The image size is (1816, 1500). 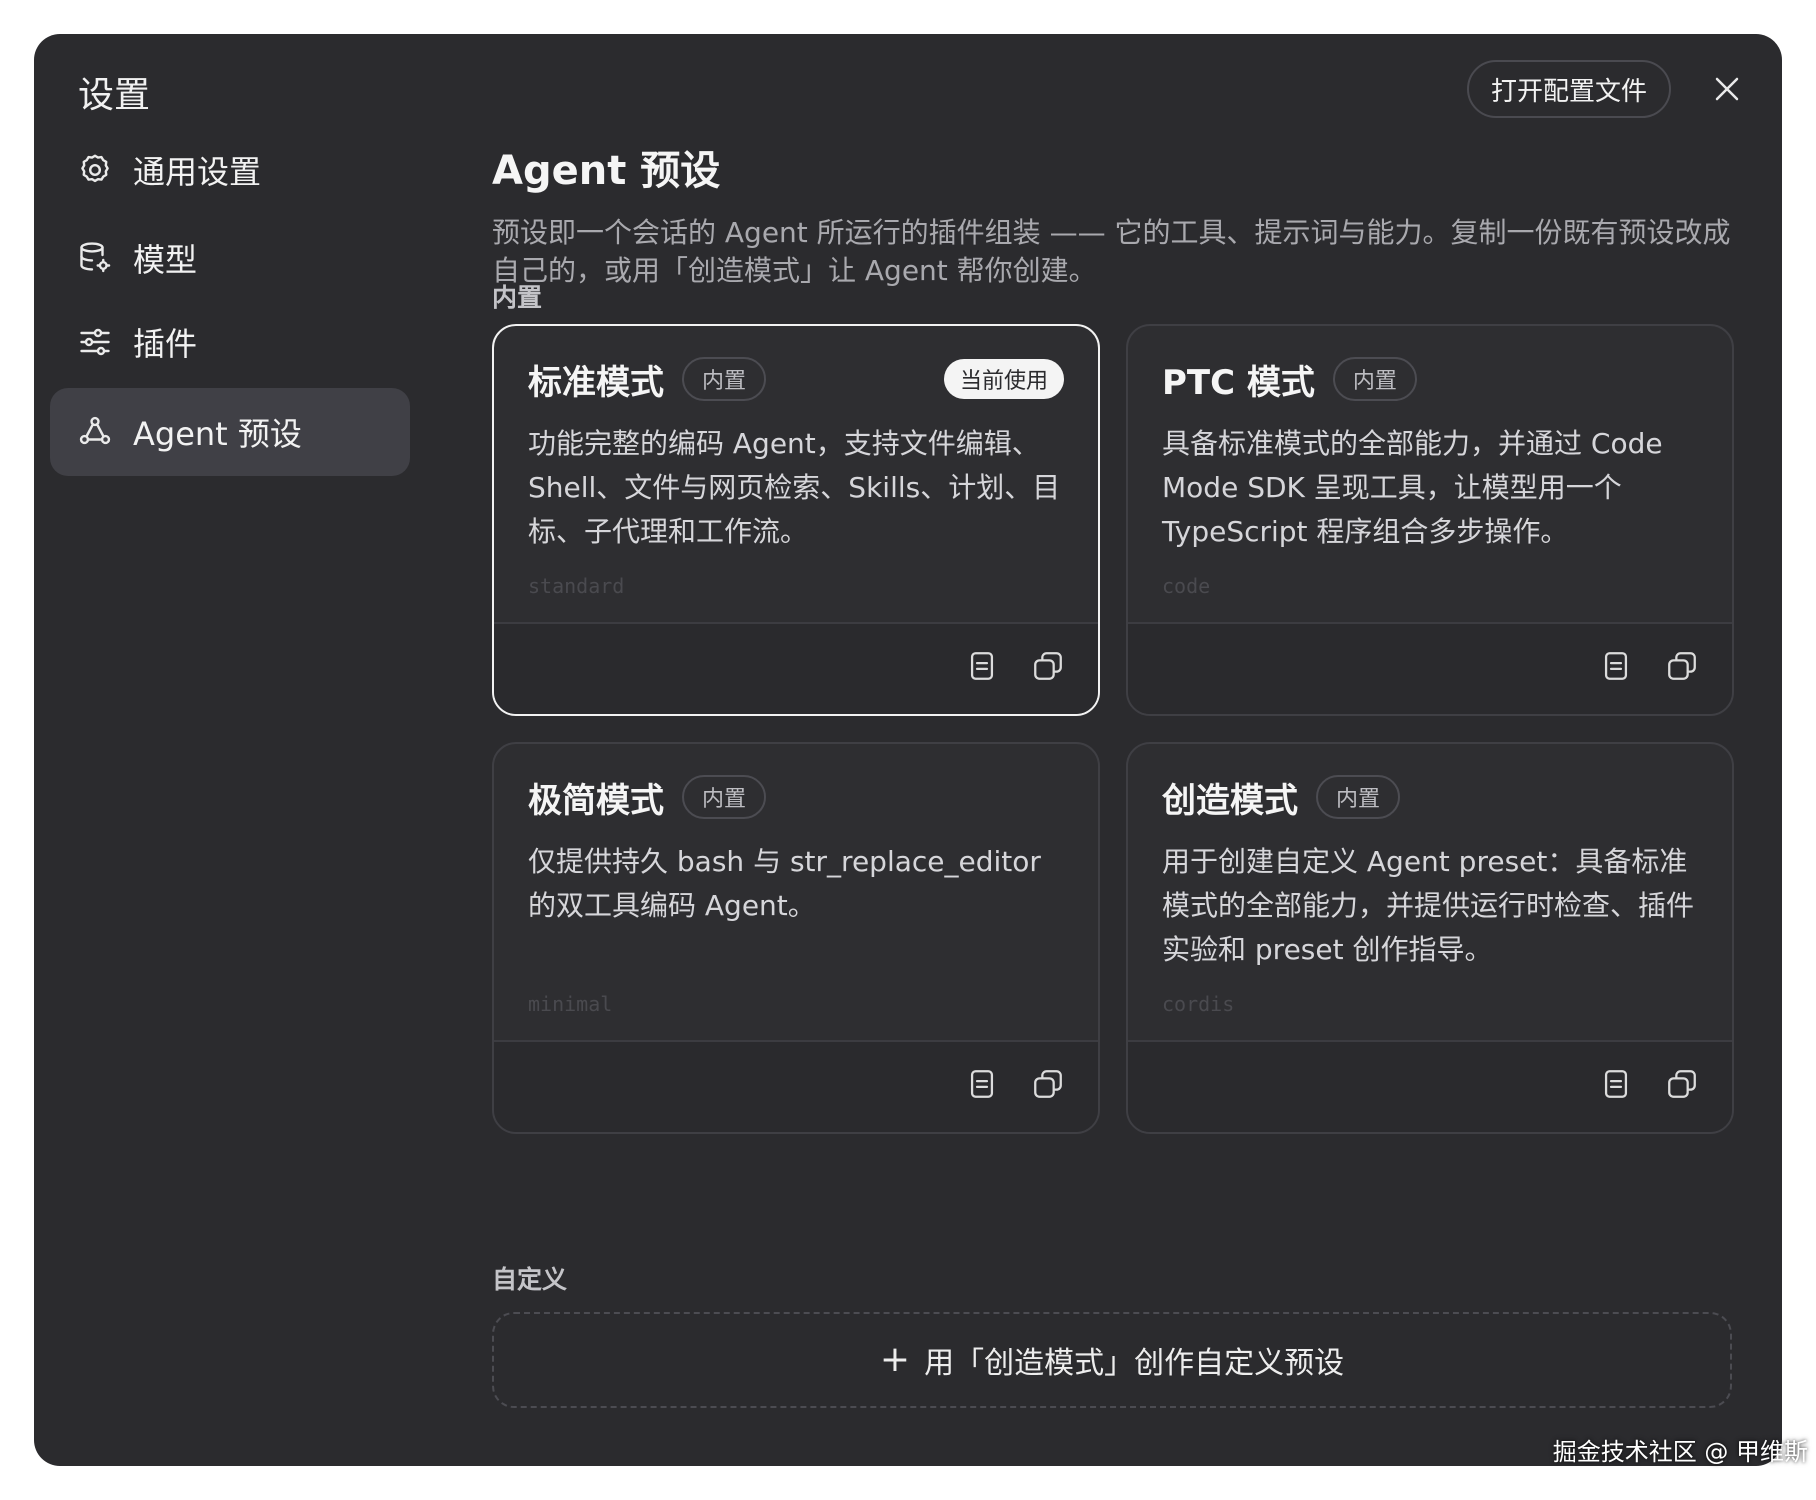 I want to click on watermark: 掘金技术社区 @ 甲维斯, so click(x=1680, y=1452).